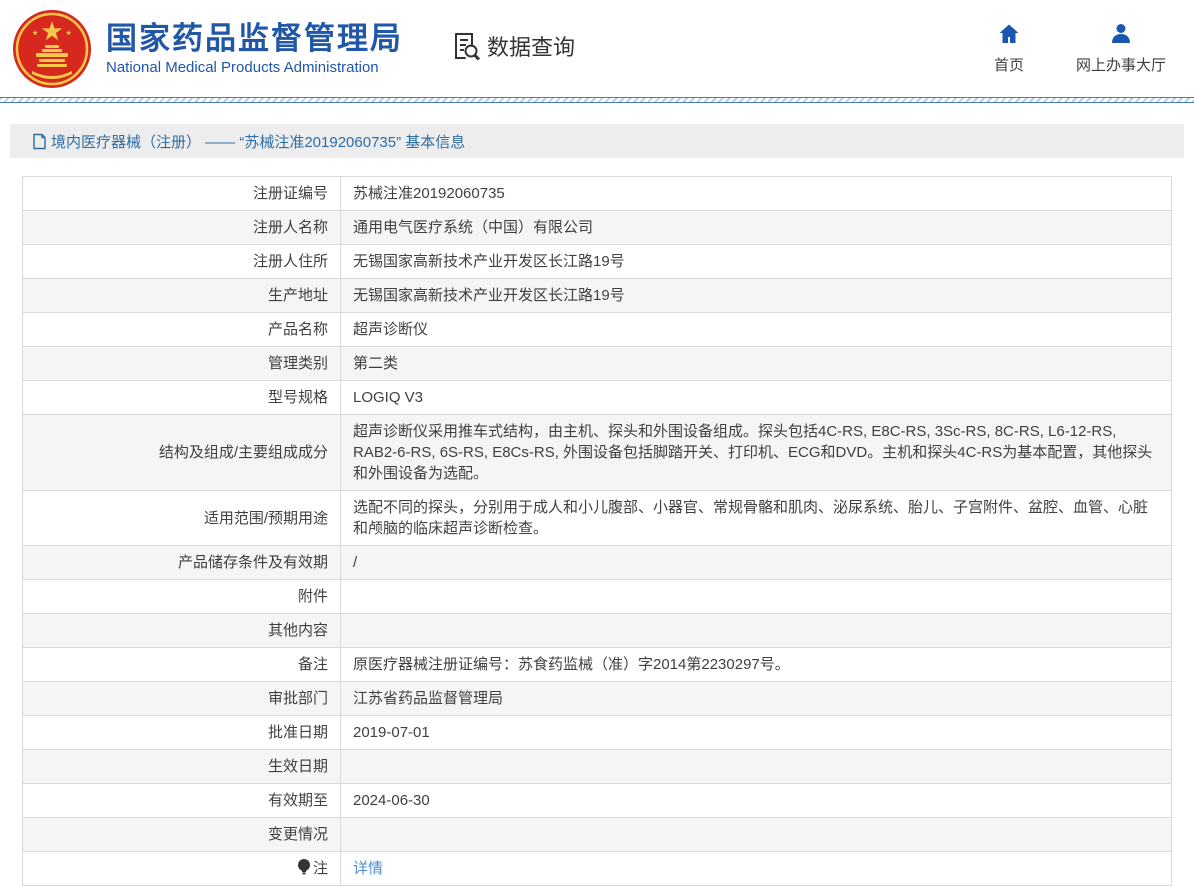 Image resolution: width=1194 pixels, height=886 pixels. I want to click on table-row: 管理类别 第二类, so click(597, 363).